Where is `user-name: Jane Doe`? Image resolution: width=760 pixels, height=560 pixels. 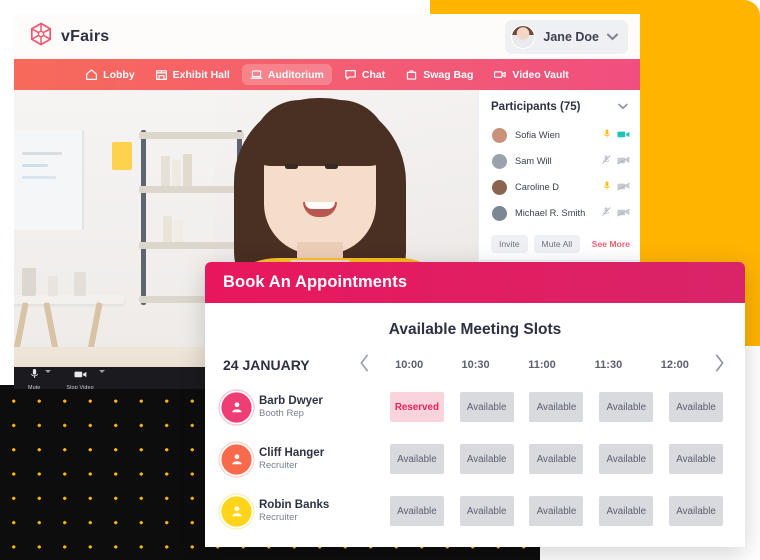
user-name: Jane Doe is located at coordinates (571, 36).